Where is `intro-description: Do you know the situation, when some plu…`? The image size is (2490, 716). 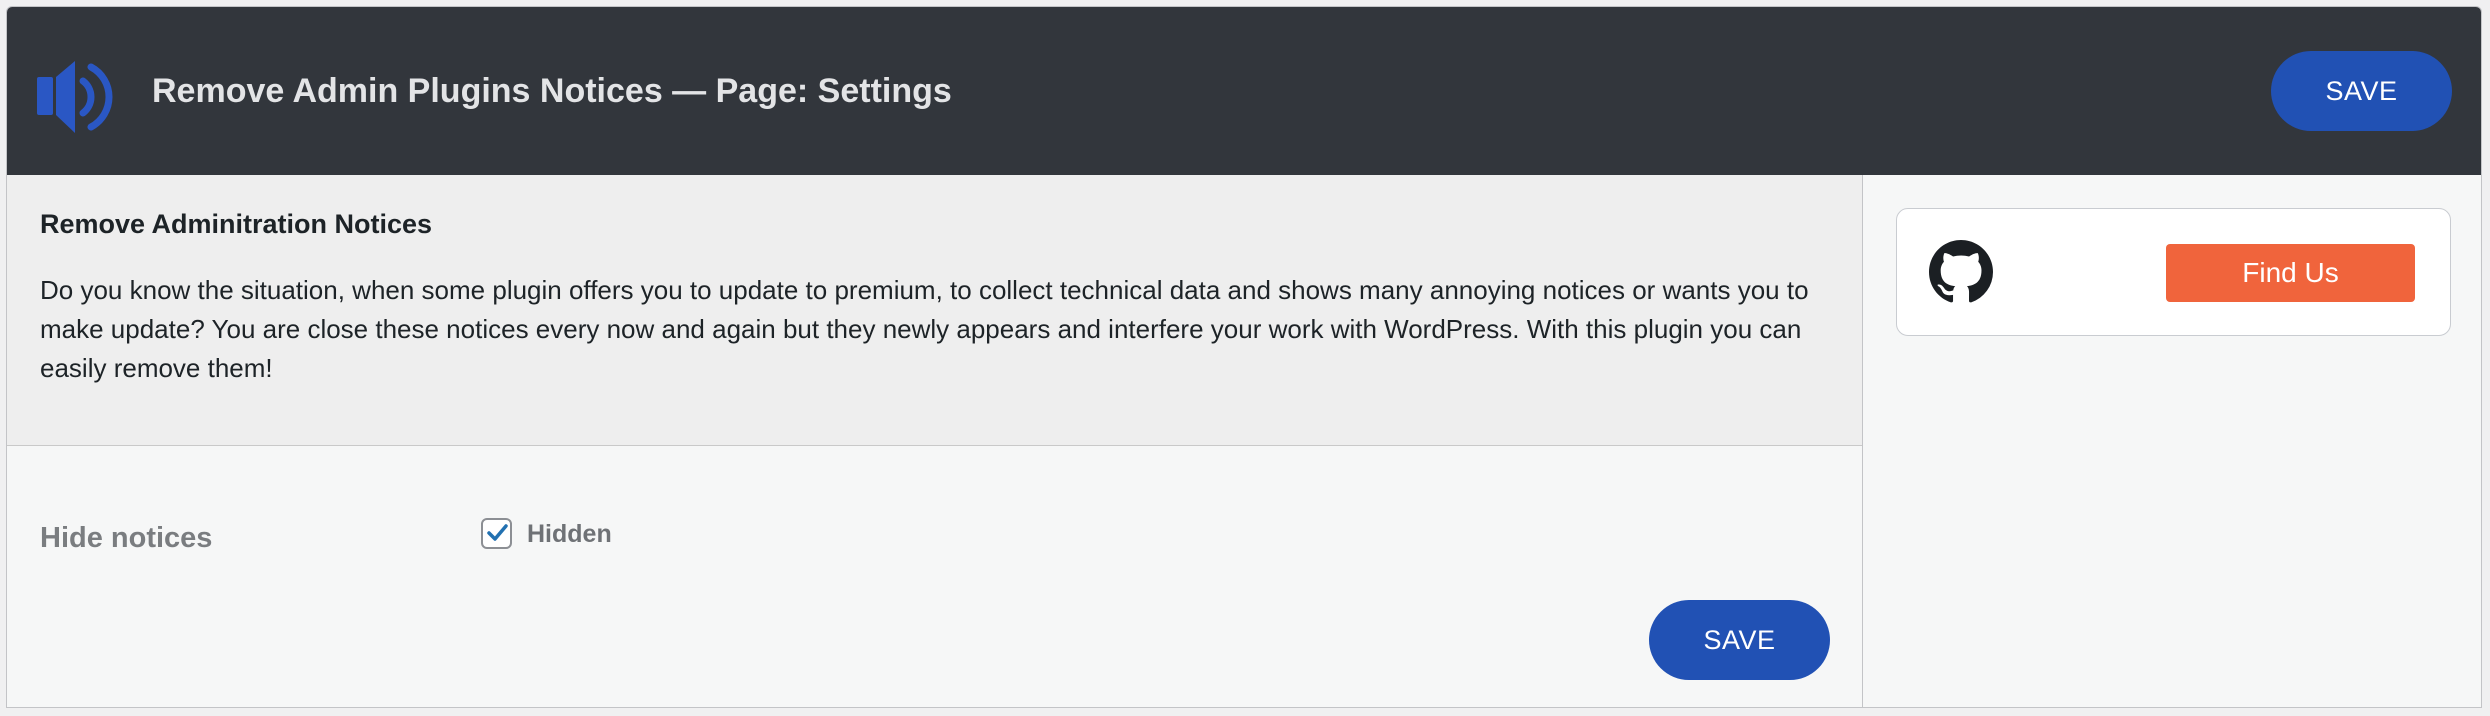
intro-description: Do you know the situation, when some plu… is located at coordinates (924, 329).